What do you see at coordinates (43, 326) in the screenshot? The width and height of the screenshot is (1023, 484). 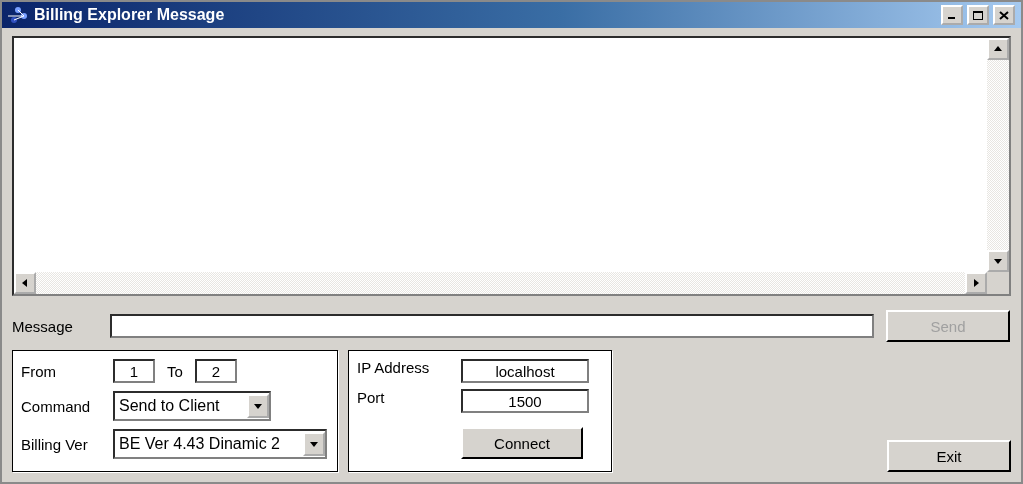 I see `message-label: Message` at bounding box center [43, 326].